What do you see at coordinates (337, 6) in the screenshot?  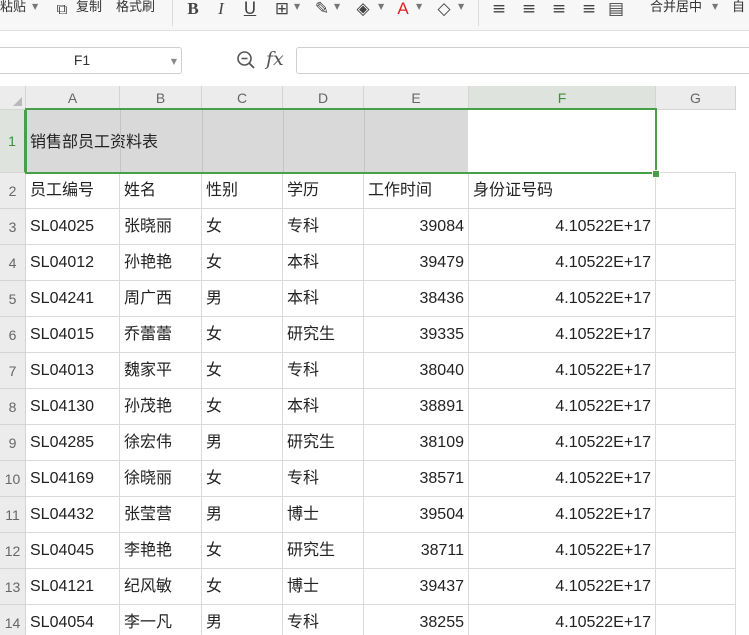 I see `fill-style-dropdown-icon: ▼` at bounding box center [337, 6].